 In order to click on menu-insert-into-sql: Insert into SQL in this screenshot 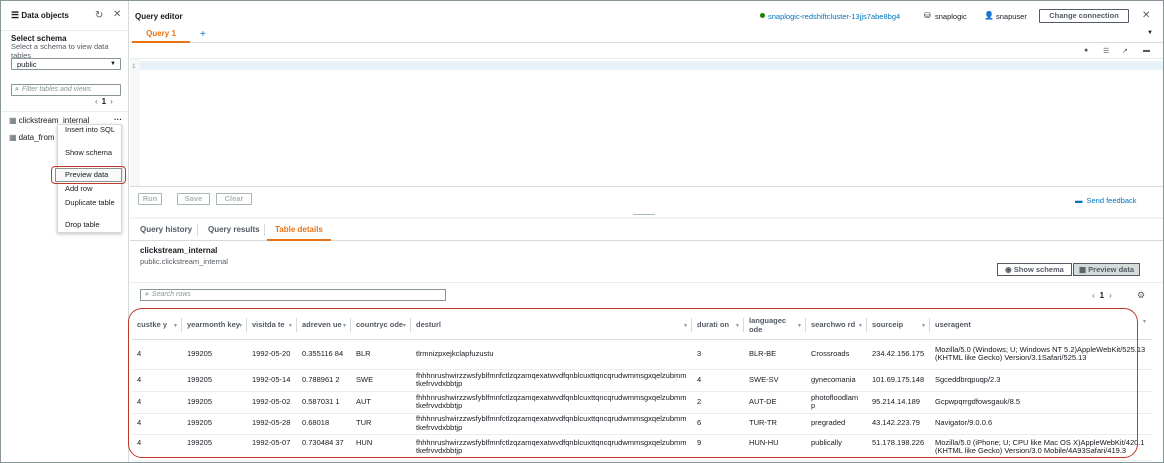, I will do `click(92, 130)`.